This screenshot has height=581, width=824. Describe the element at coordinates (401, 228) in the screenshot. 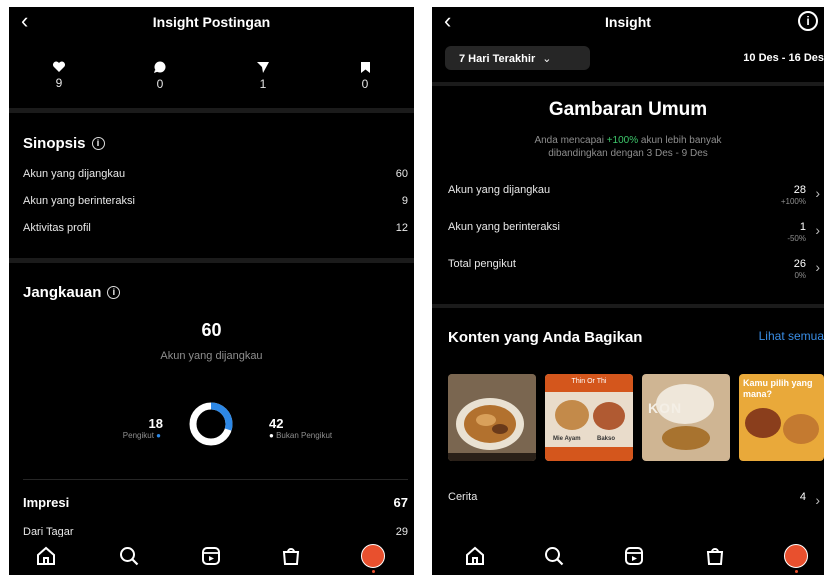

I see `row-value: 12` at that location.